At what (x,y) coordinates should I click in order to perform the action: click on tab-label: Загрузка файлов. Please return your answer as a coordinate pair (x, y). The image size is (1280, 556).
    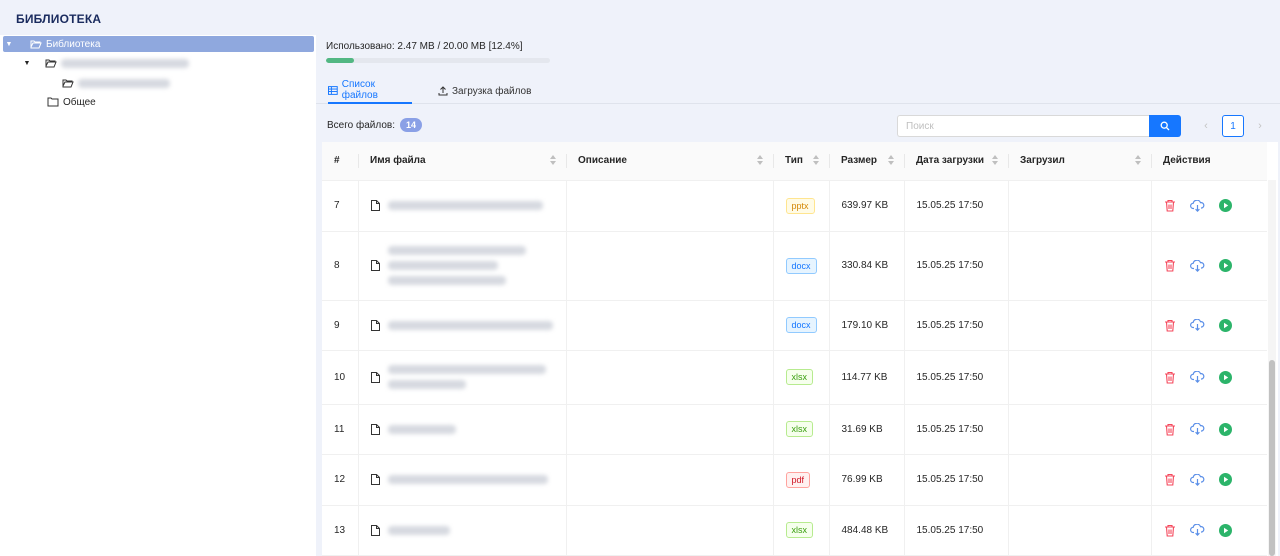
    Looking at the image, I should click on (492, 91).